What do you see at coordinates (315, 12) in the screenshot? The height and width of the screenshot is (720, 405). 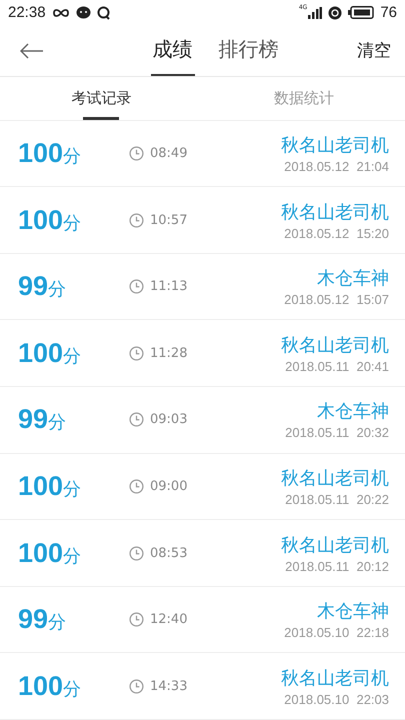 I see `signal-icon` at bounding box center [315, 12].